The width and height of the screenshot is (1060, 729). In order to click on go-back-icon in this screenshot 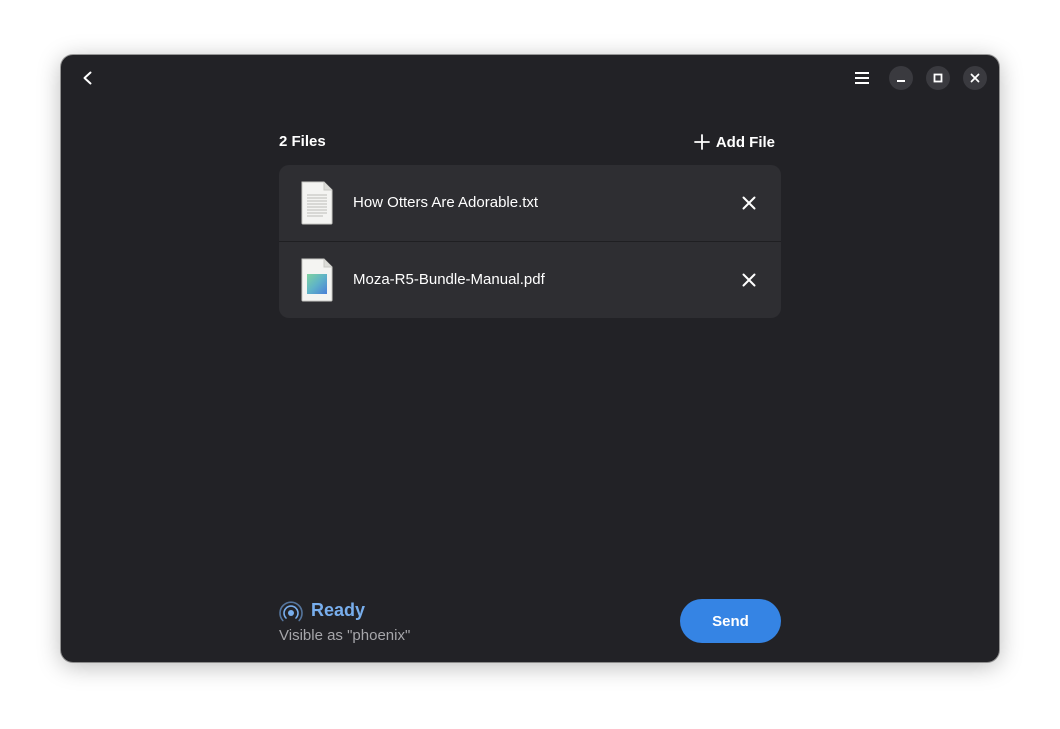, I will do `click(88, 78)`.